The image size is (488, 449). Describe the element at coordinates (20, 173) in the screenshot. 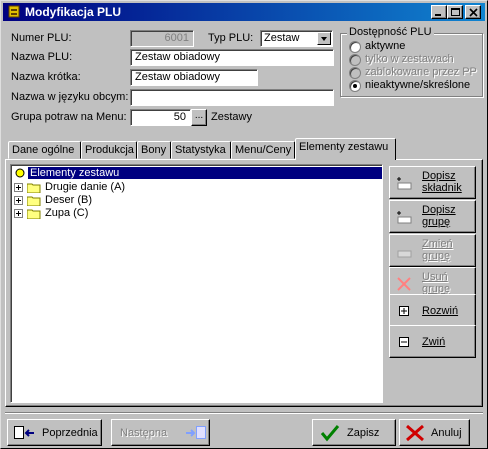

I see `tree-root-icon` at that location.